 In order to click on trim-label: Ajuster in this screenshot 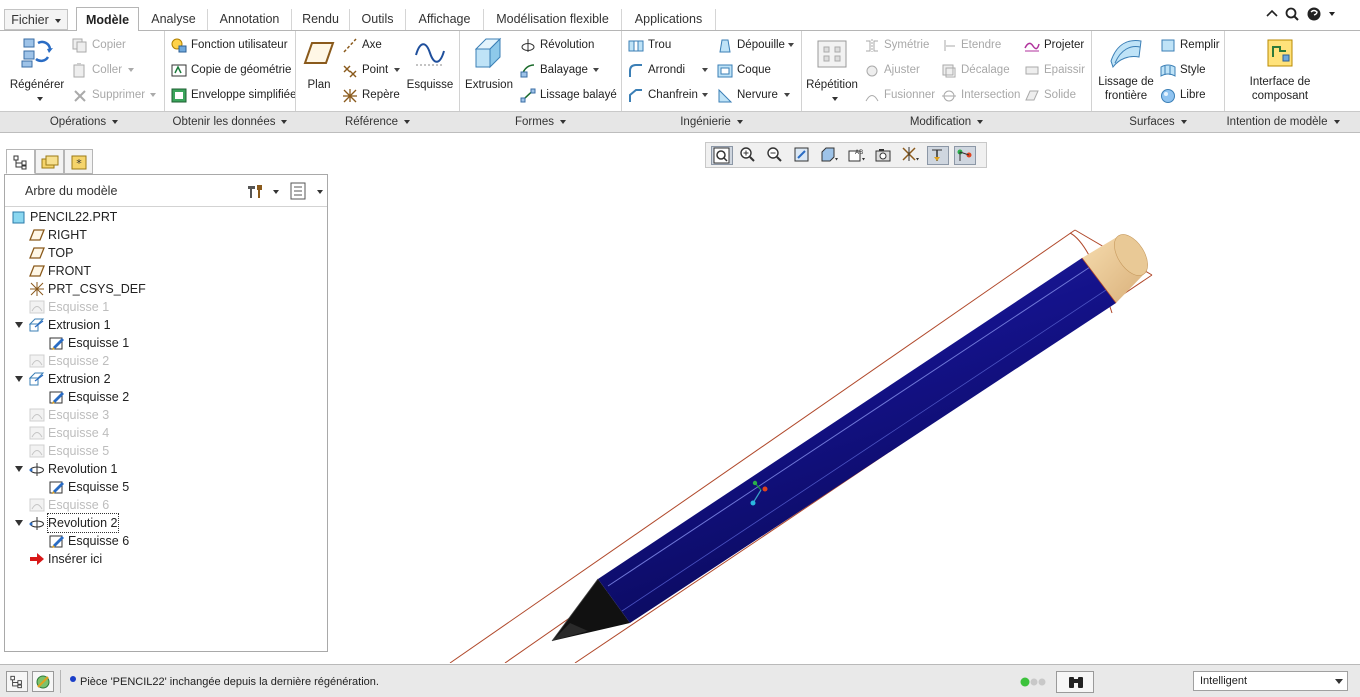, I will do `click(902, 70)`.